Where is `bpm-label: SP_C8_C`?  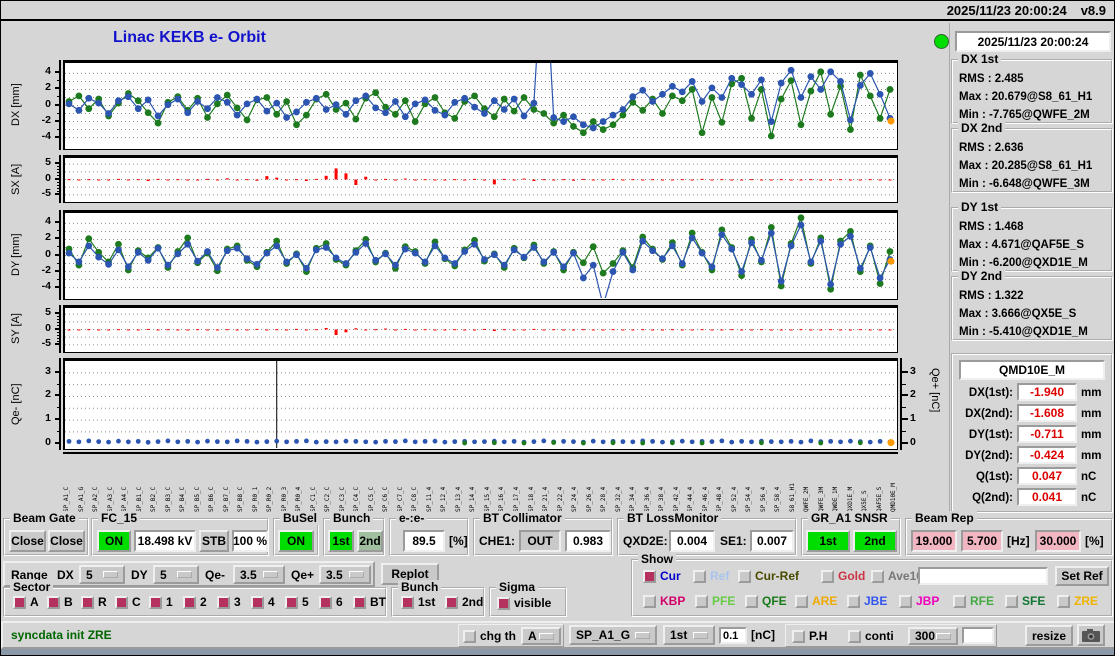 bpm-label: SP_C8_C is located at coordinates (415, 499).